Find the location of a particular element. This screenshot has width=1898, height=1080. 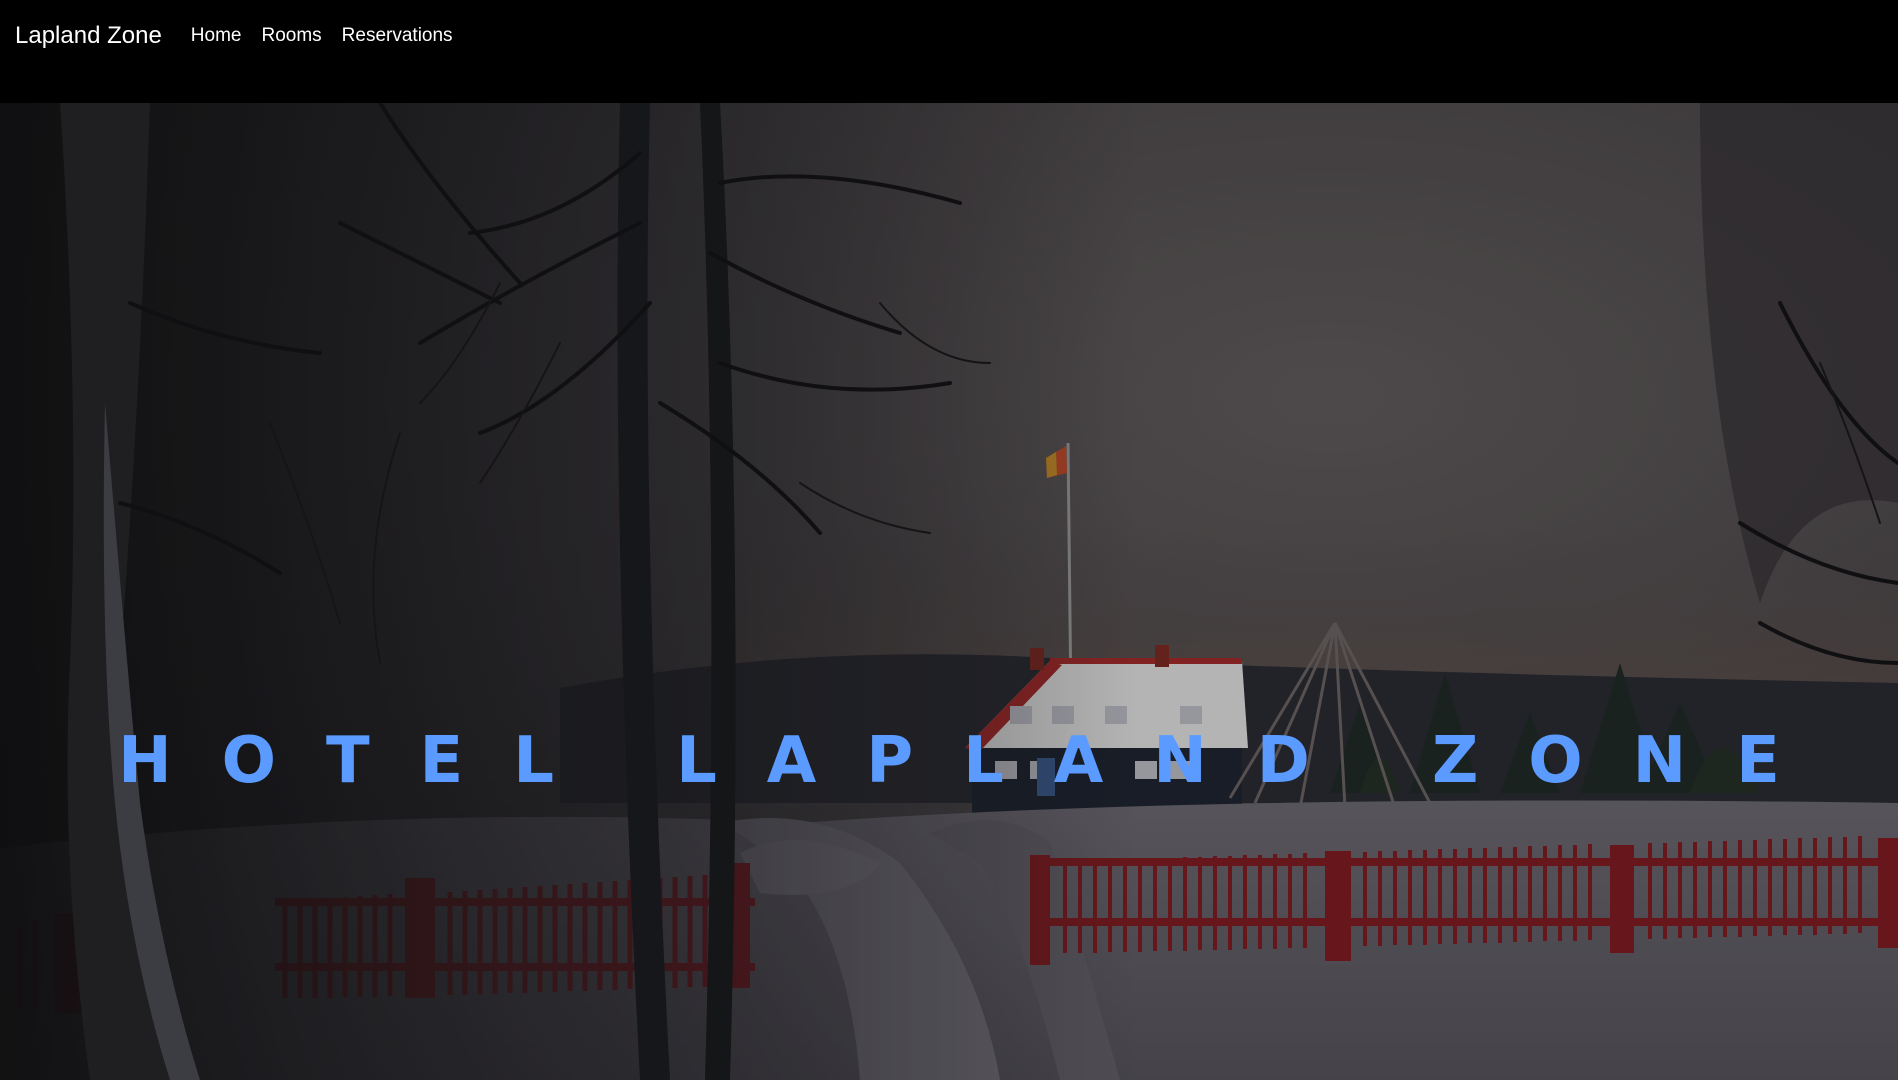

nav-link-rooms: Rooms is located at coordinates (291, 35).